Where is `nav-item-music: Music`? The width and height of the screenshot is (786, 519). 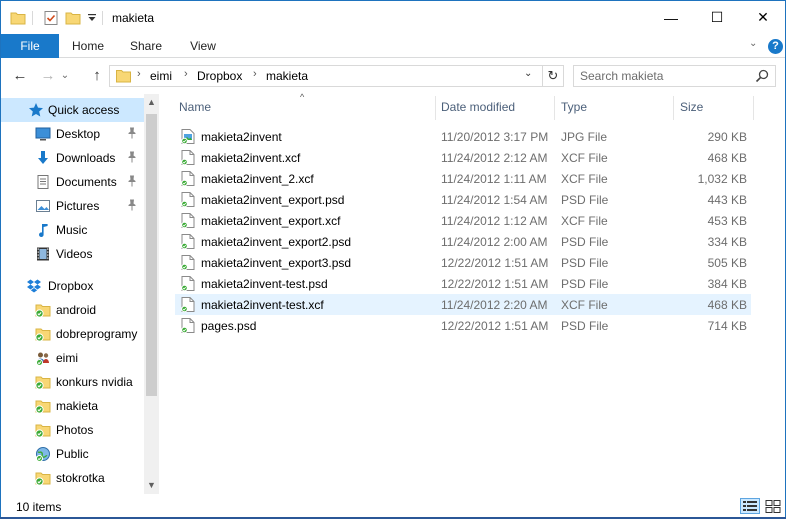 nav-item-music: Music is located at coordinates (72, 230).